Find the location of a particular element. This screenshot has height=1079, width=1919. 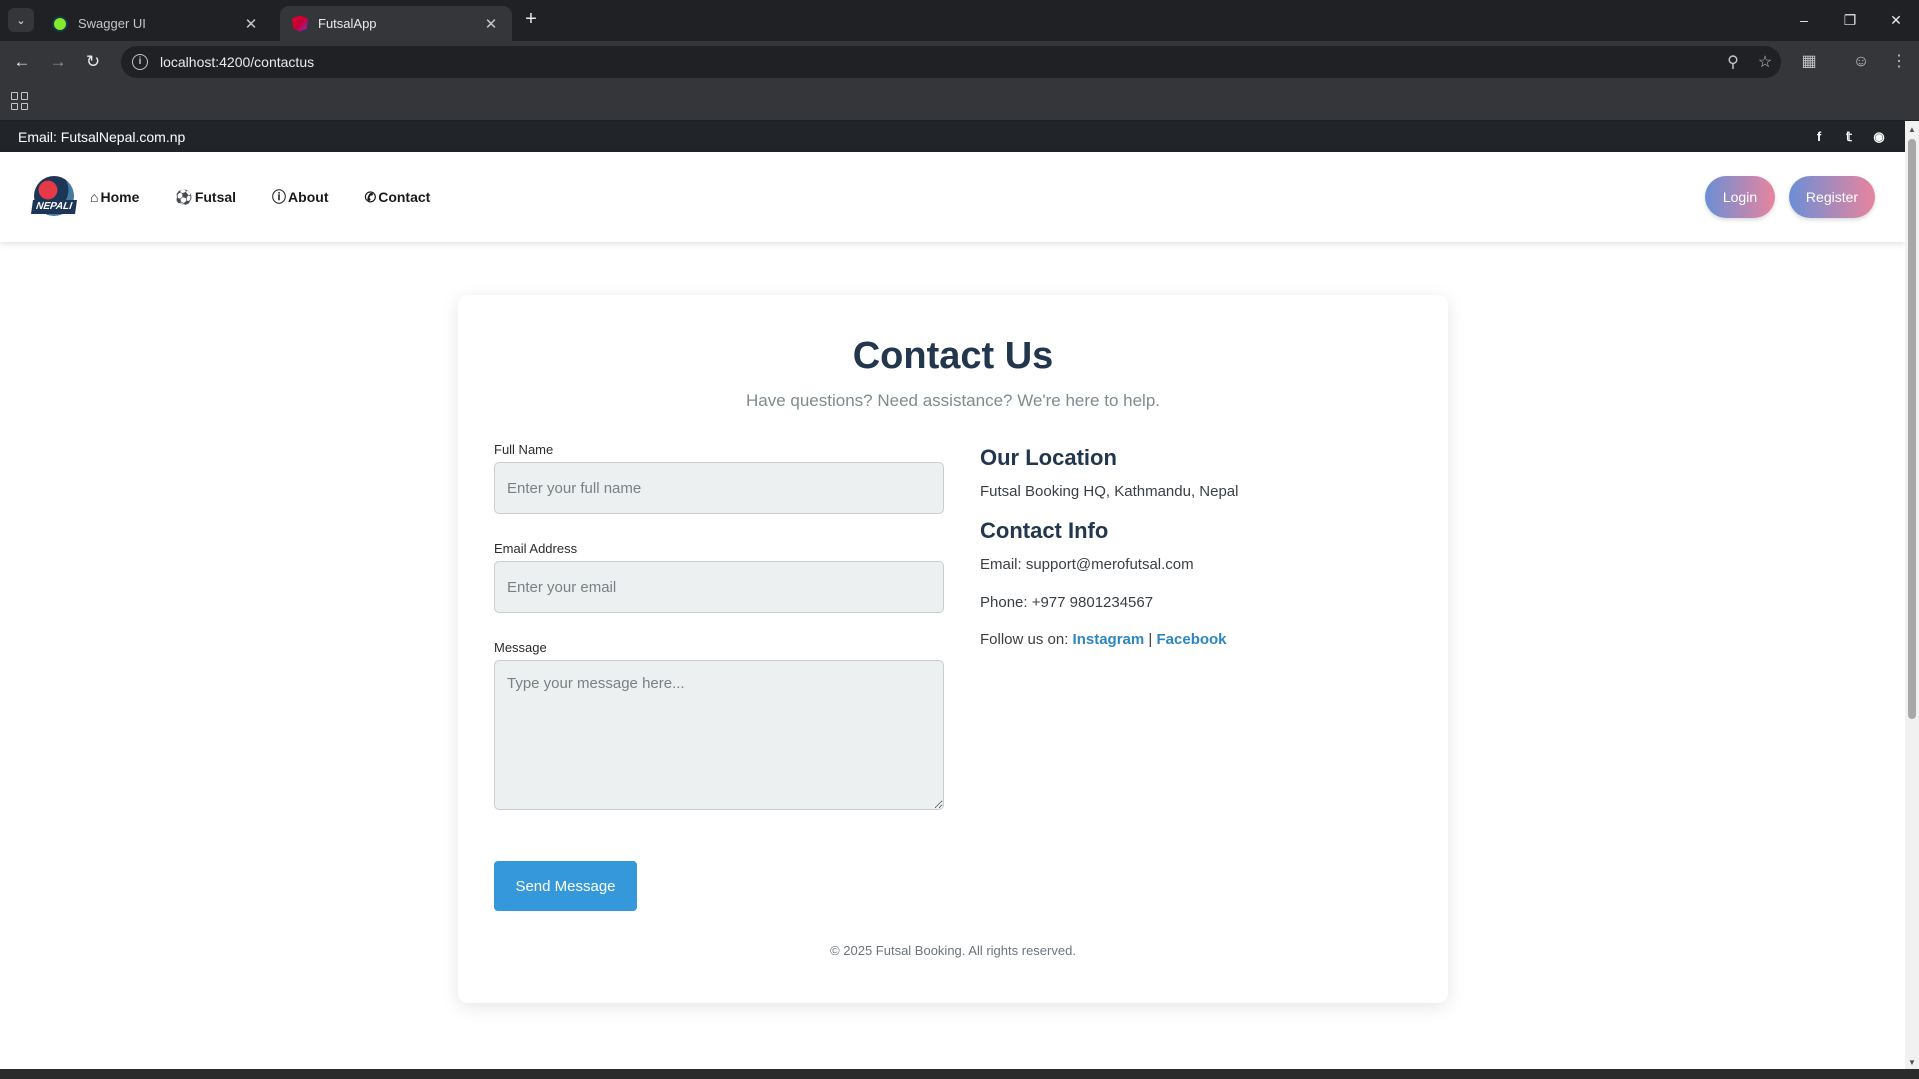

instagram-icon: ◉ is located at coordinates (1879, 137).